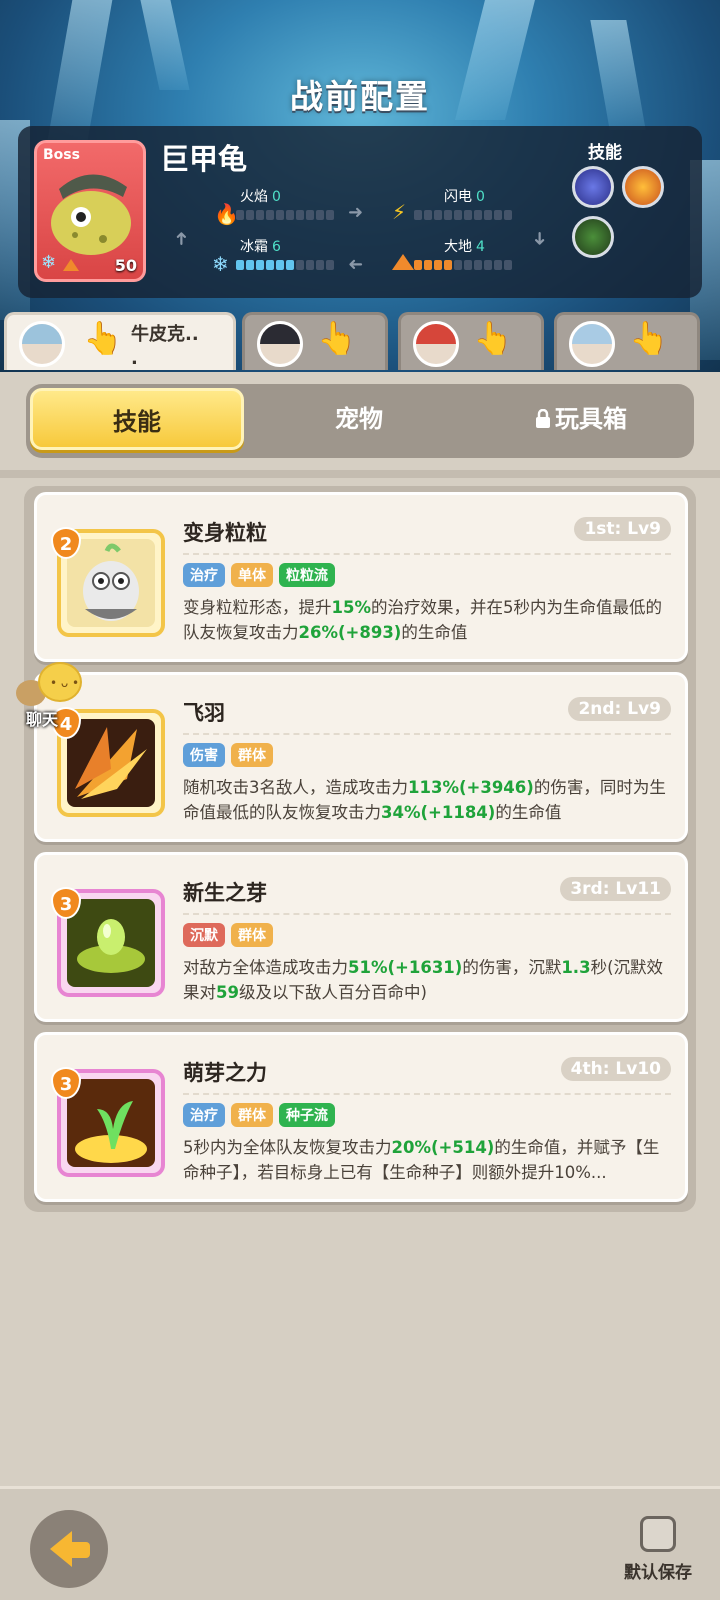 The height and width of the screenshot is (1600, 720). What do you see at coordinates (111, 943) in the screenshot?
I see `sprout-icon` at bounding box center [111, 943].